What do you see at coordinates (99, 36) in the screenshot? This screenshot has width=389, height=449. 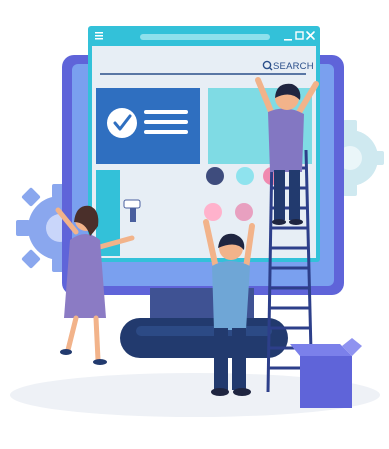 I see `menu-icon` at bounding box center [99, 36].